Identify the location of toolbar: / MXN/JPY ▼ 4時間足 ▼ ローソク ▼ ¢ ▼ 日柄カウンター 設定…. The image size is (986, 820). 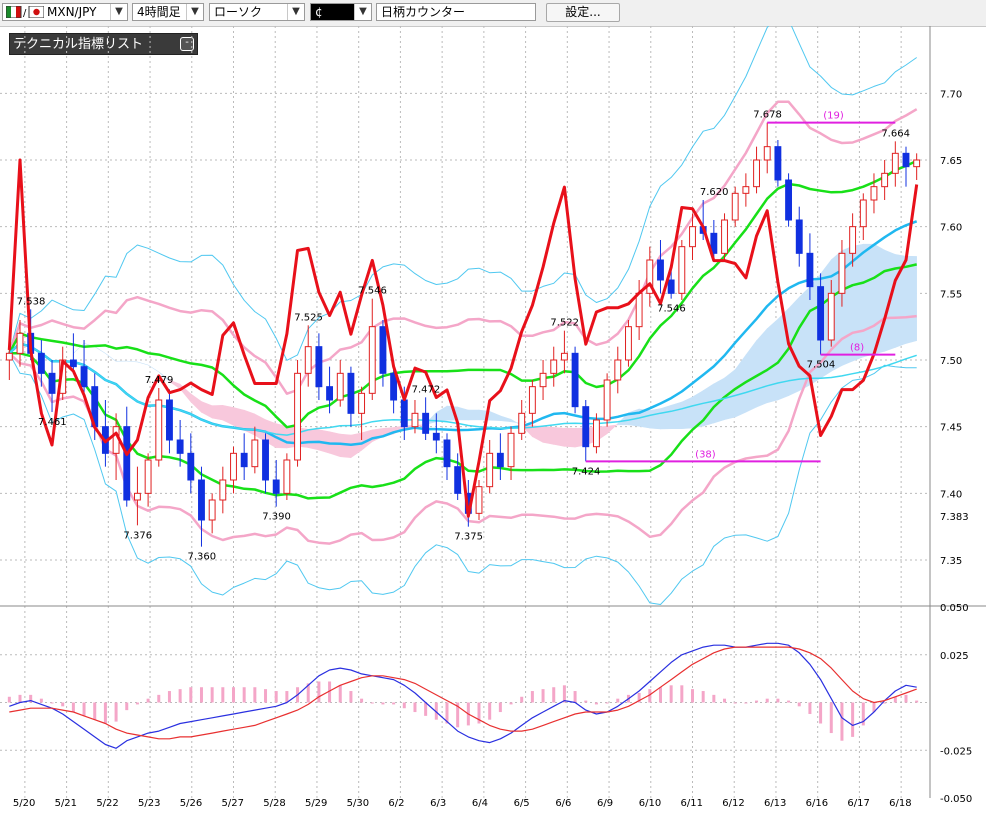
(493, 13).